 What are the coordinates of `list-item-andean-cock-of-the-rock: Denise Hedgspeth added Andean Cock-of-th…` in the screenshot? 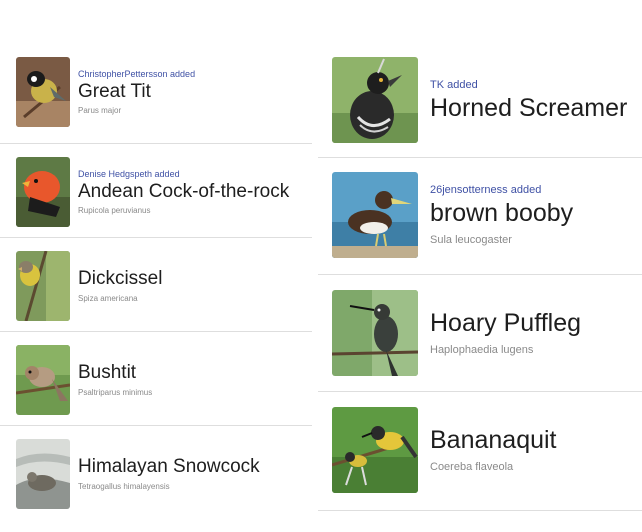 It's located at (156, 192).